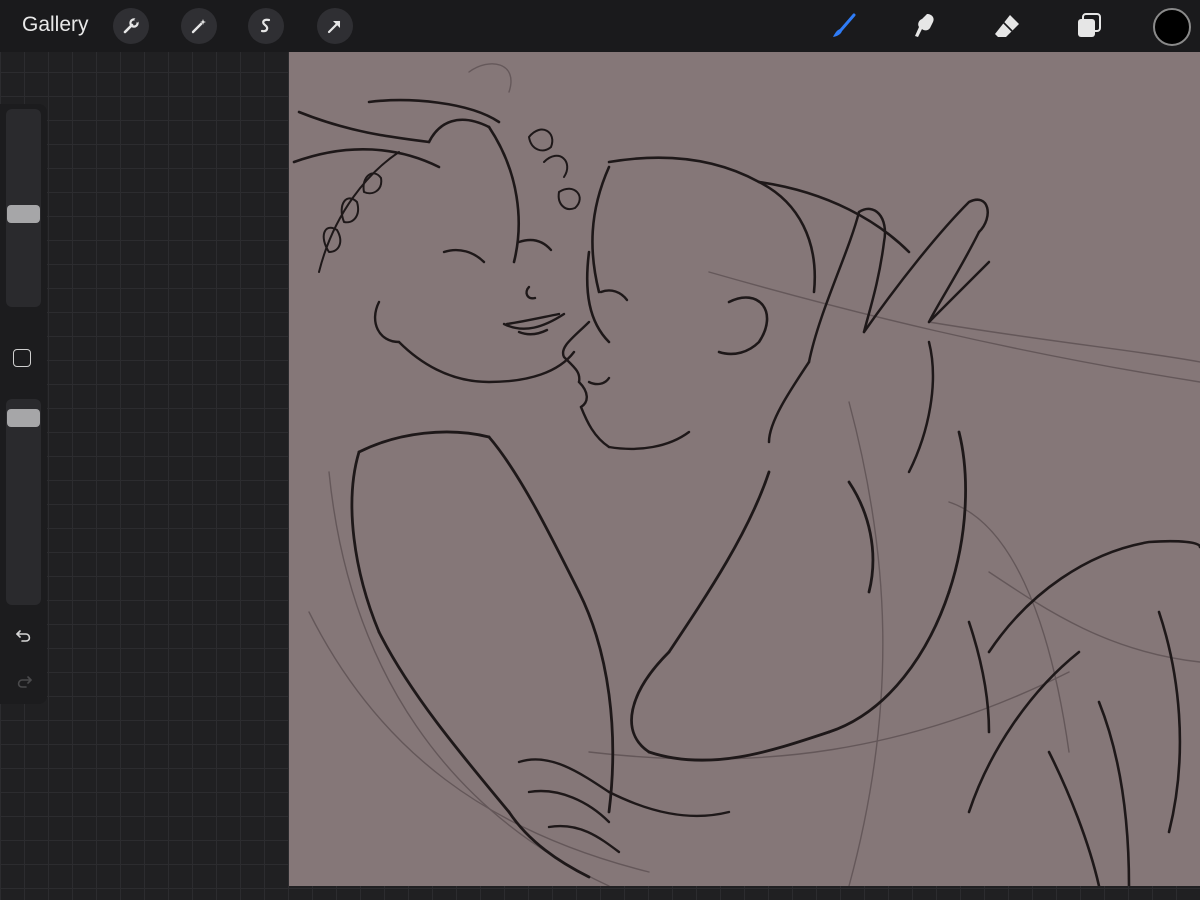 This screenshot has height=900, width=1200. What do you see at coordinates (55, 25) in the screenshot?
I see `gallery-button: Gallery` at bounding box center [55, 25].